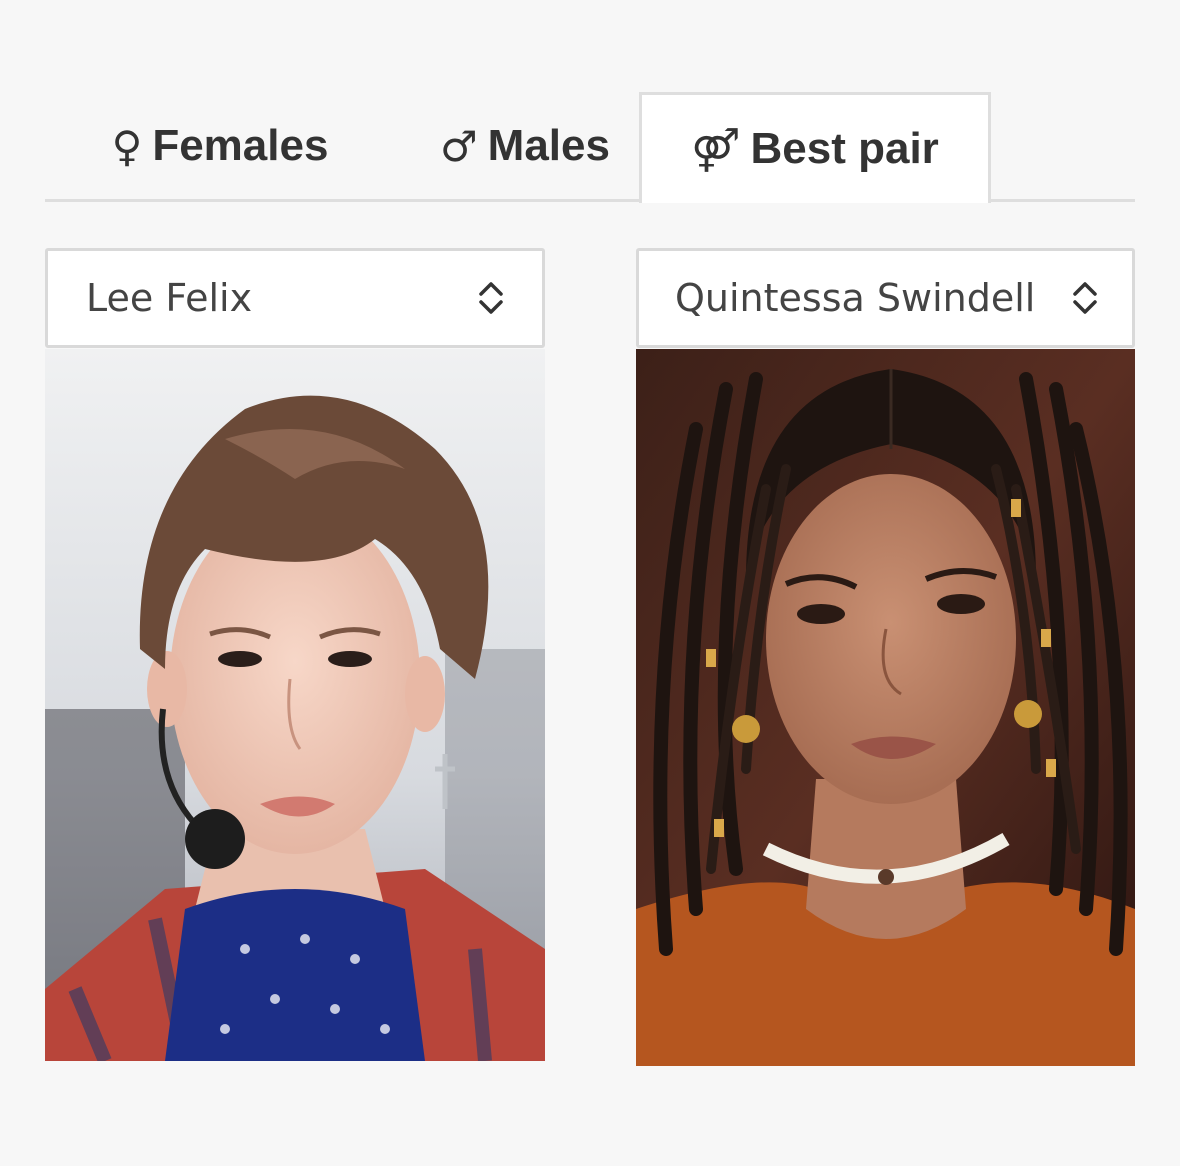 The height and width of the screenshot is (1166, 1180). I want to click on right-person-select: Quintessa Swindell, so click(885, 298).